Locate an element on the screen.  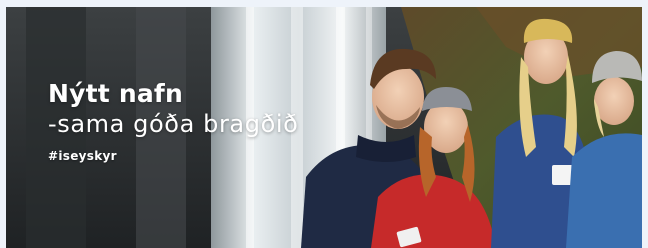
headline: Nýtt nafn is located at coordinates (115, 93).